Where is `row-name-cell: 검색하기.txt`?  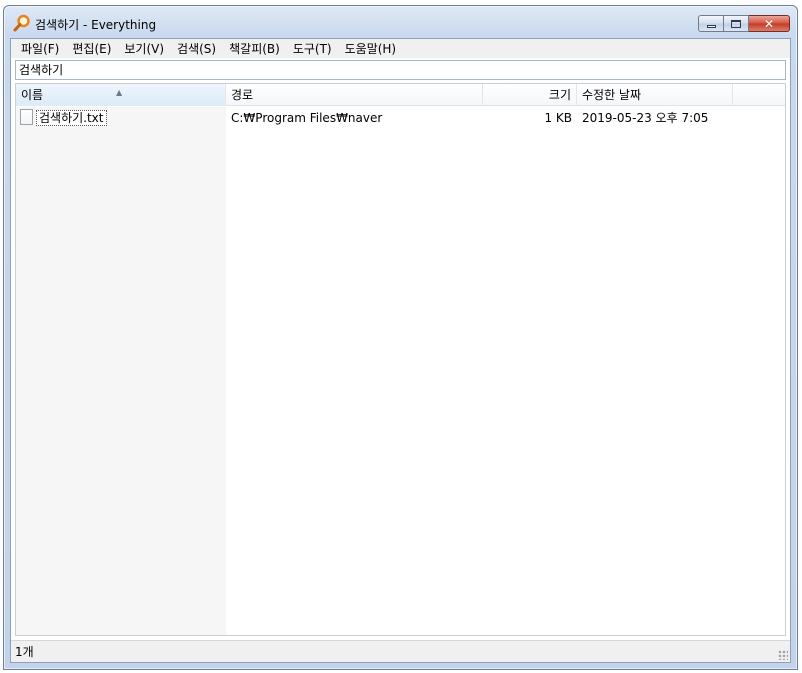
row-name-cell: 검색하기.txt is located at coordinates (122, 118).